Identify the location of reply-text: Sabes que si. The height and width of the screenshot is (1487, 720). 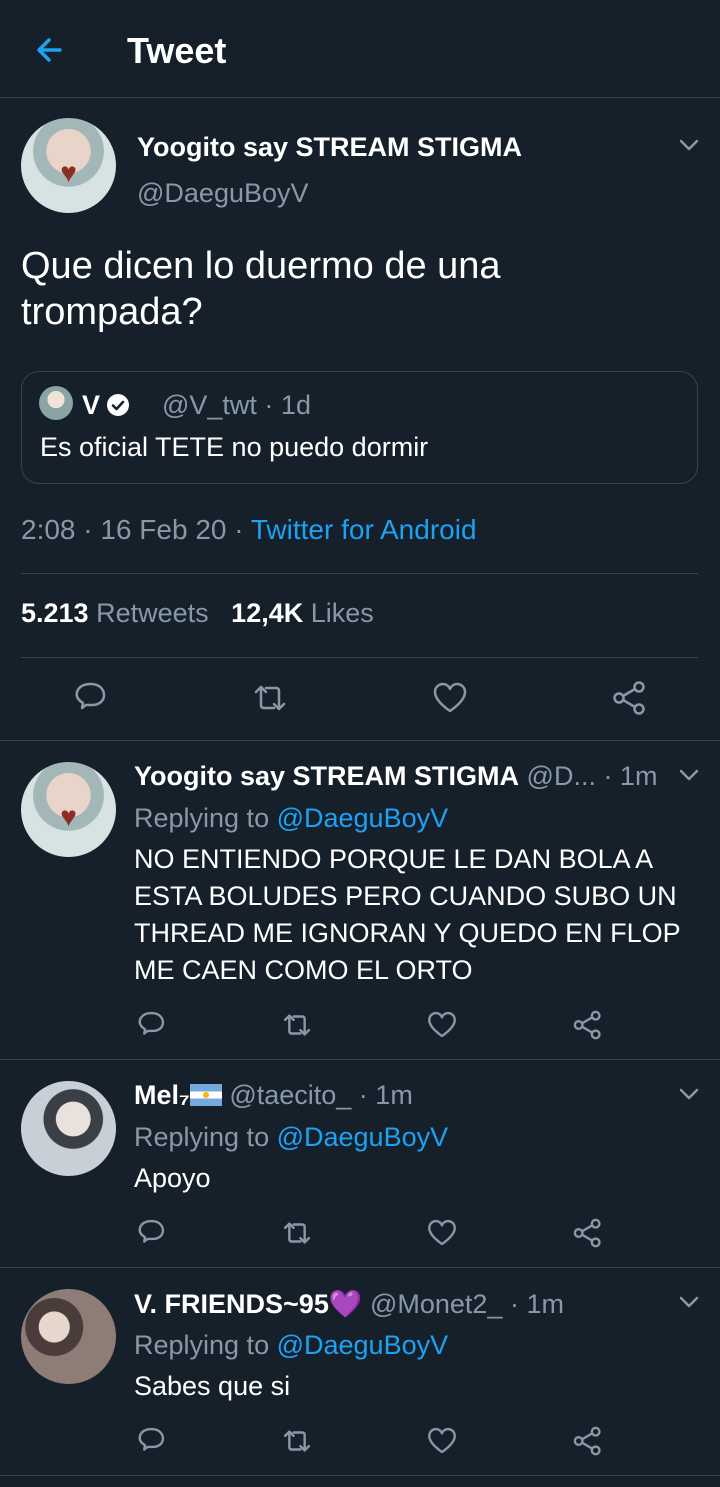
(212, 1386).